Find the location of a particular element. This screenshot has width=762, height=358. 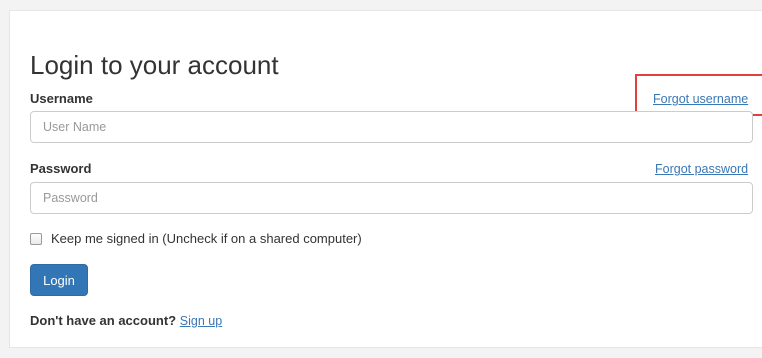

page-title: Login to your account is located at coordinates (154, 65).